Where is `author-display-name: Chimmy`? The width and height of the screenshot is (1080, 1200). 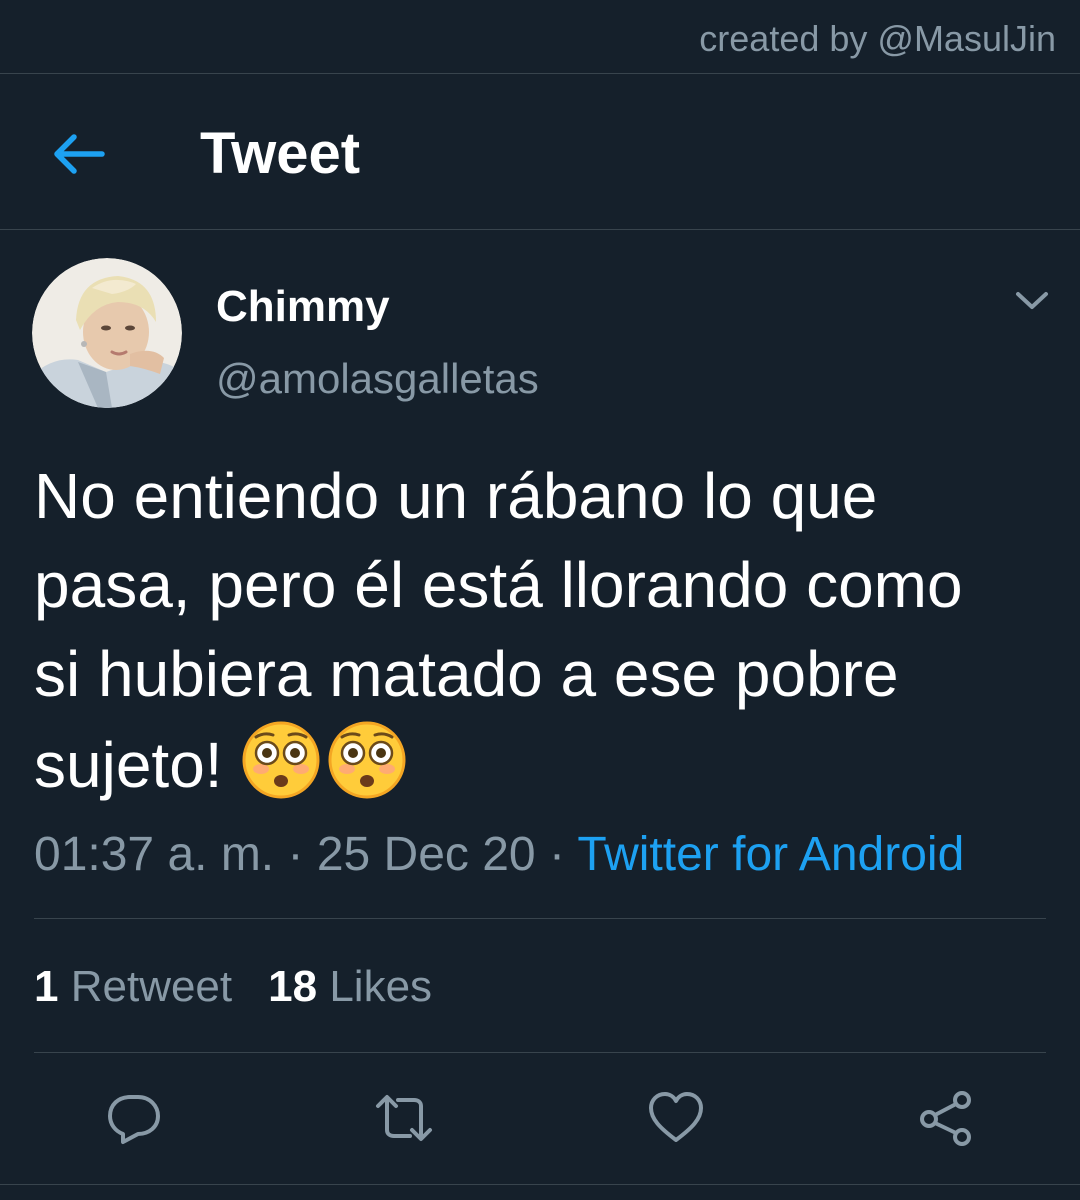
author-display-name: Chimmy is located at coordinates (303, 307).